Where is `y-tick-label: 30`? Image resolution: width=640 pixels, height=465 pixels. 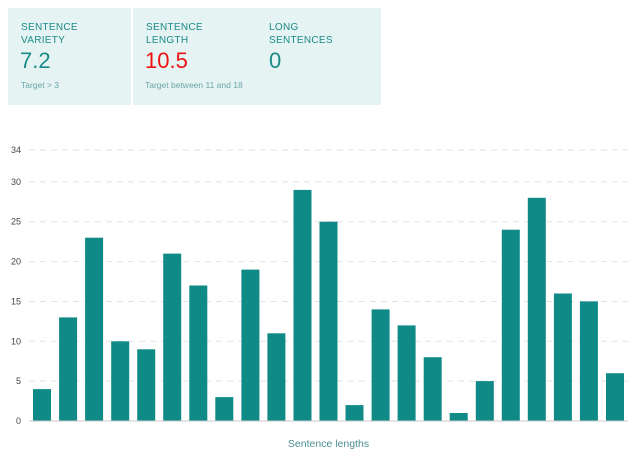 y-tick-label: 30 is located at coordinates (16, 182).